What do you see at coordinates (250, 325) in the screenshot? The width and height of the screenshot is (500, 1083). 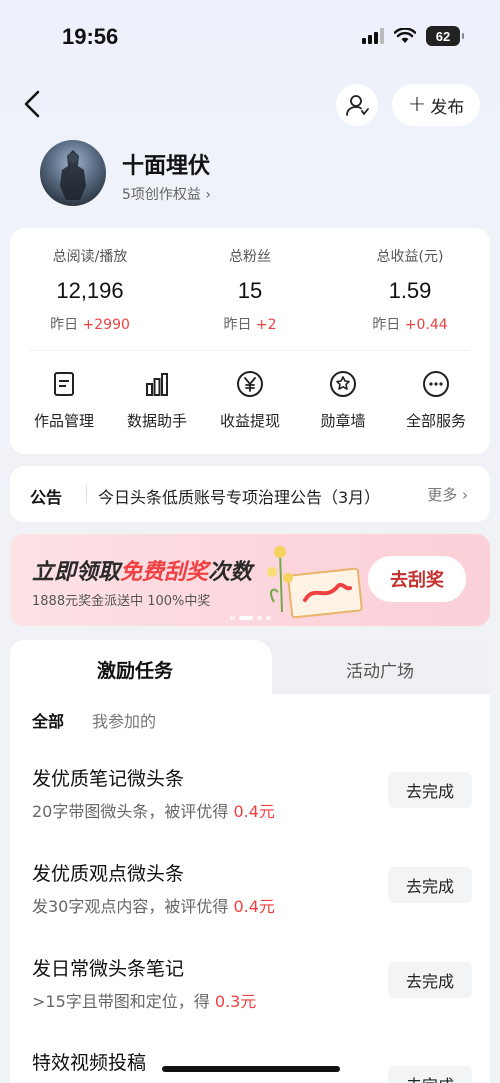 I see `stat-delta: 昨日 +2` at bounding box center [250, 325].